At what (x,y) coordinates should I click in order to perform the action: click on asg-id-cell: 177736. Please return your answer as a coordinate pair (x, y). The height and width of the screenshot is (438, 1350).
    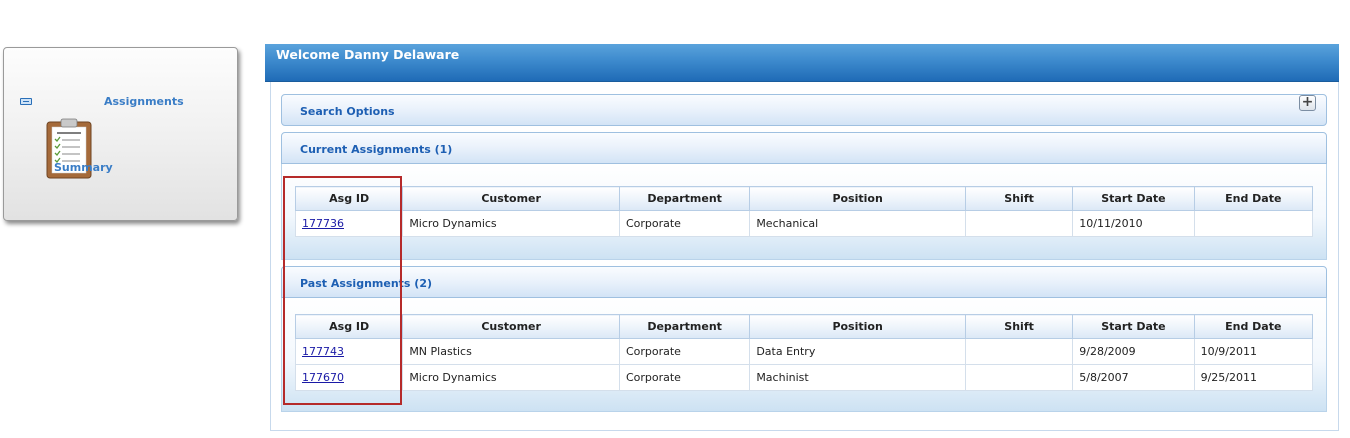
    Looking at the image, I should click on (349, 223).